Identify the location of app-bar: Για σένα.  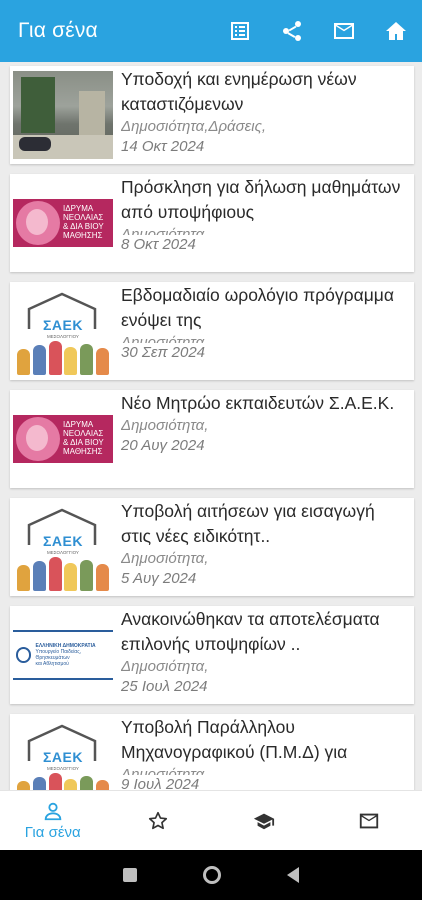
(211, 31).